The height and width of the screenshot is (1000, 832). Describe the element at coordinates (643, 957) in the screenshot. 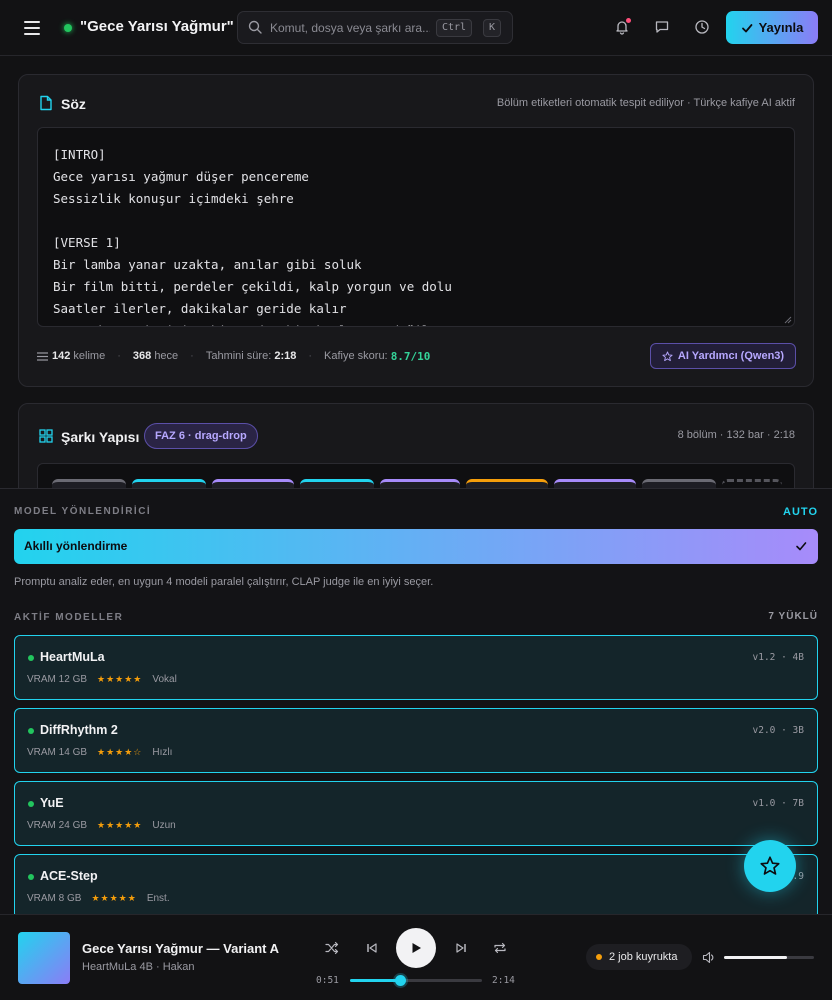

I see `queue-label: 2 job kuyrukta` at that location.